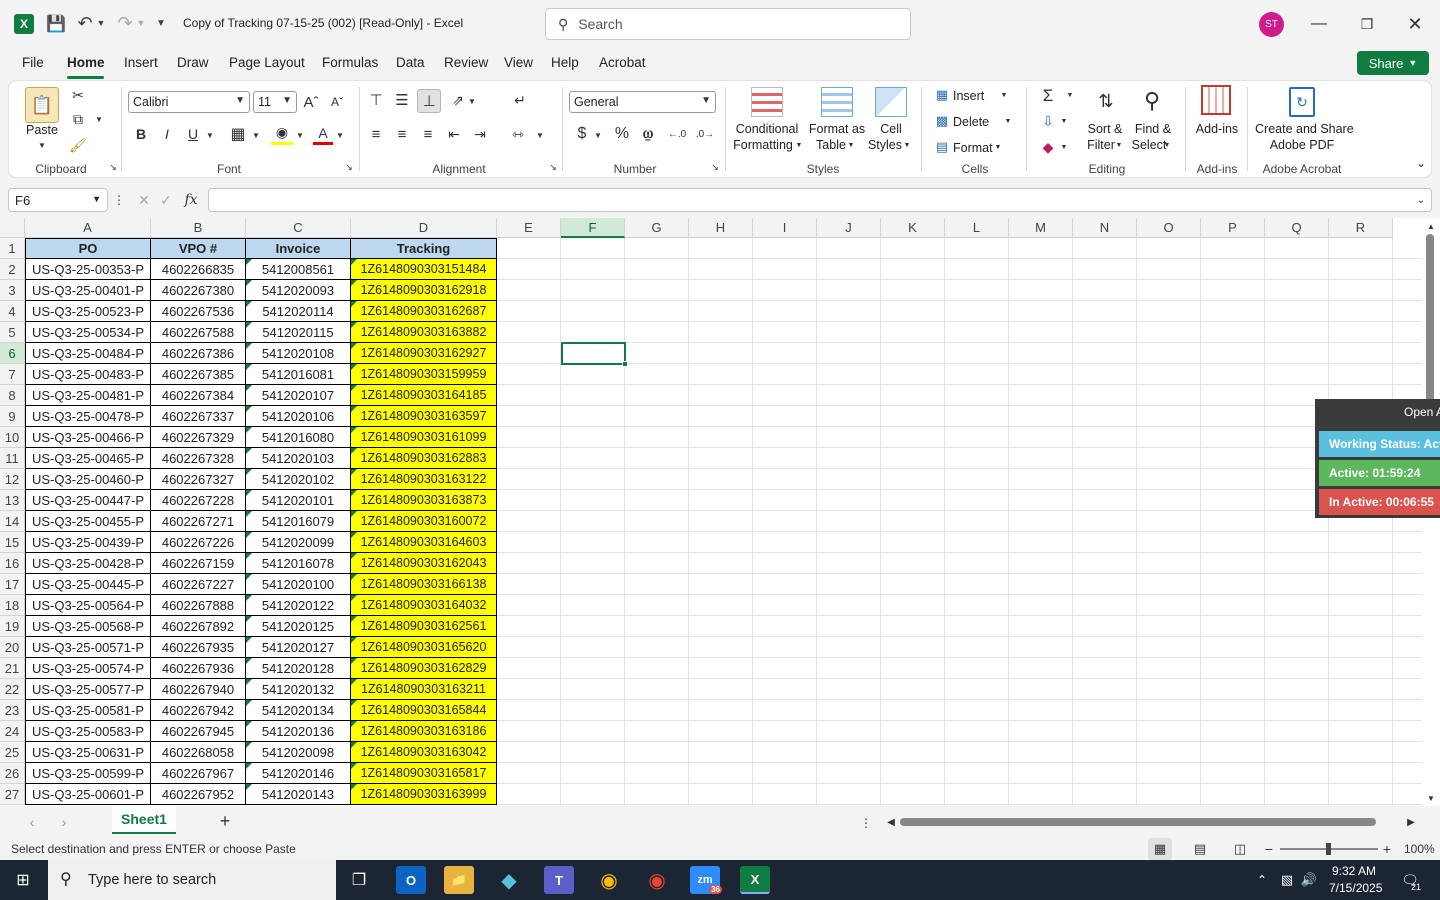 The width and height of the screenshot is (1440, 900). Describe the element at coordinates (891, 129) in the screenshot. I see `cell-styles-line1: Cell` at that location.